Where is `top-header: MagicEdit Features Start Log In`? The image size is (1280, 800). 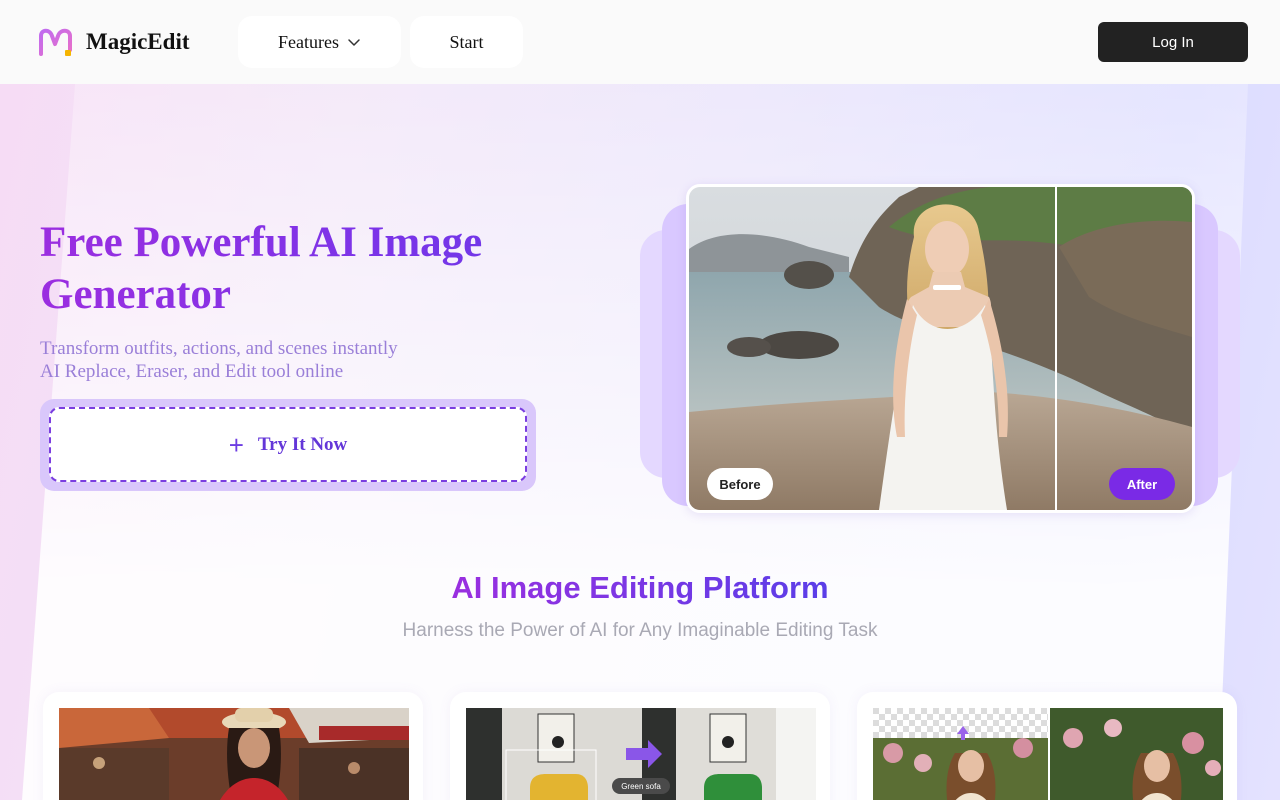 top-header: MagicEdit Features Start Log In is located at coordinates (640, 42).